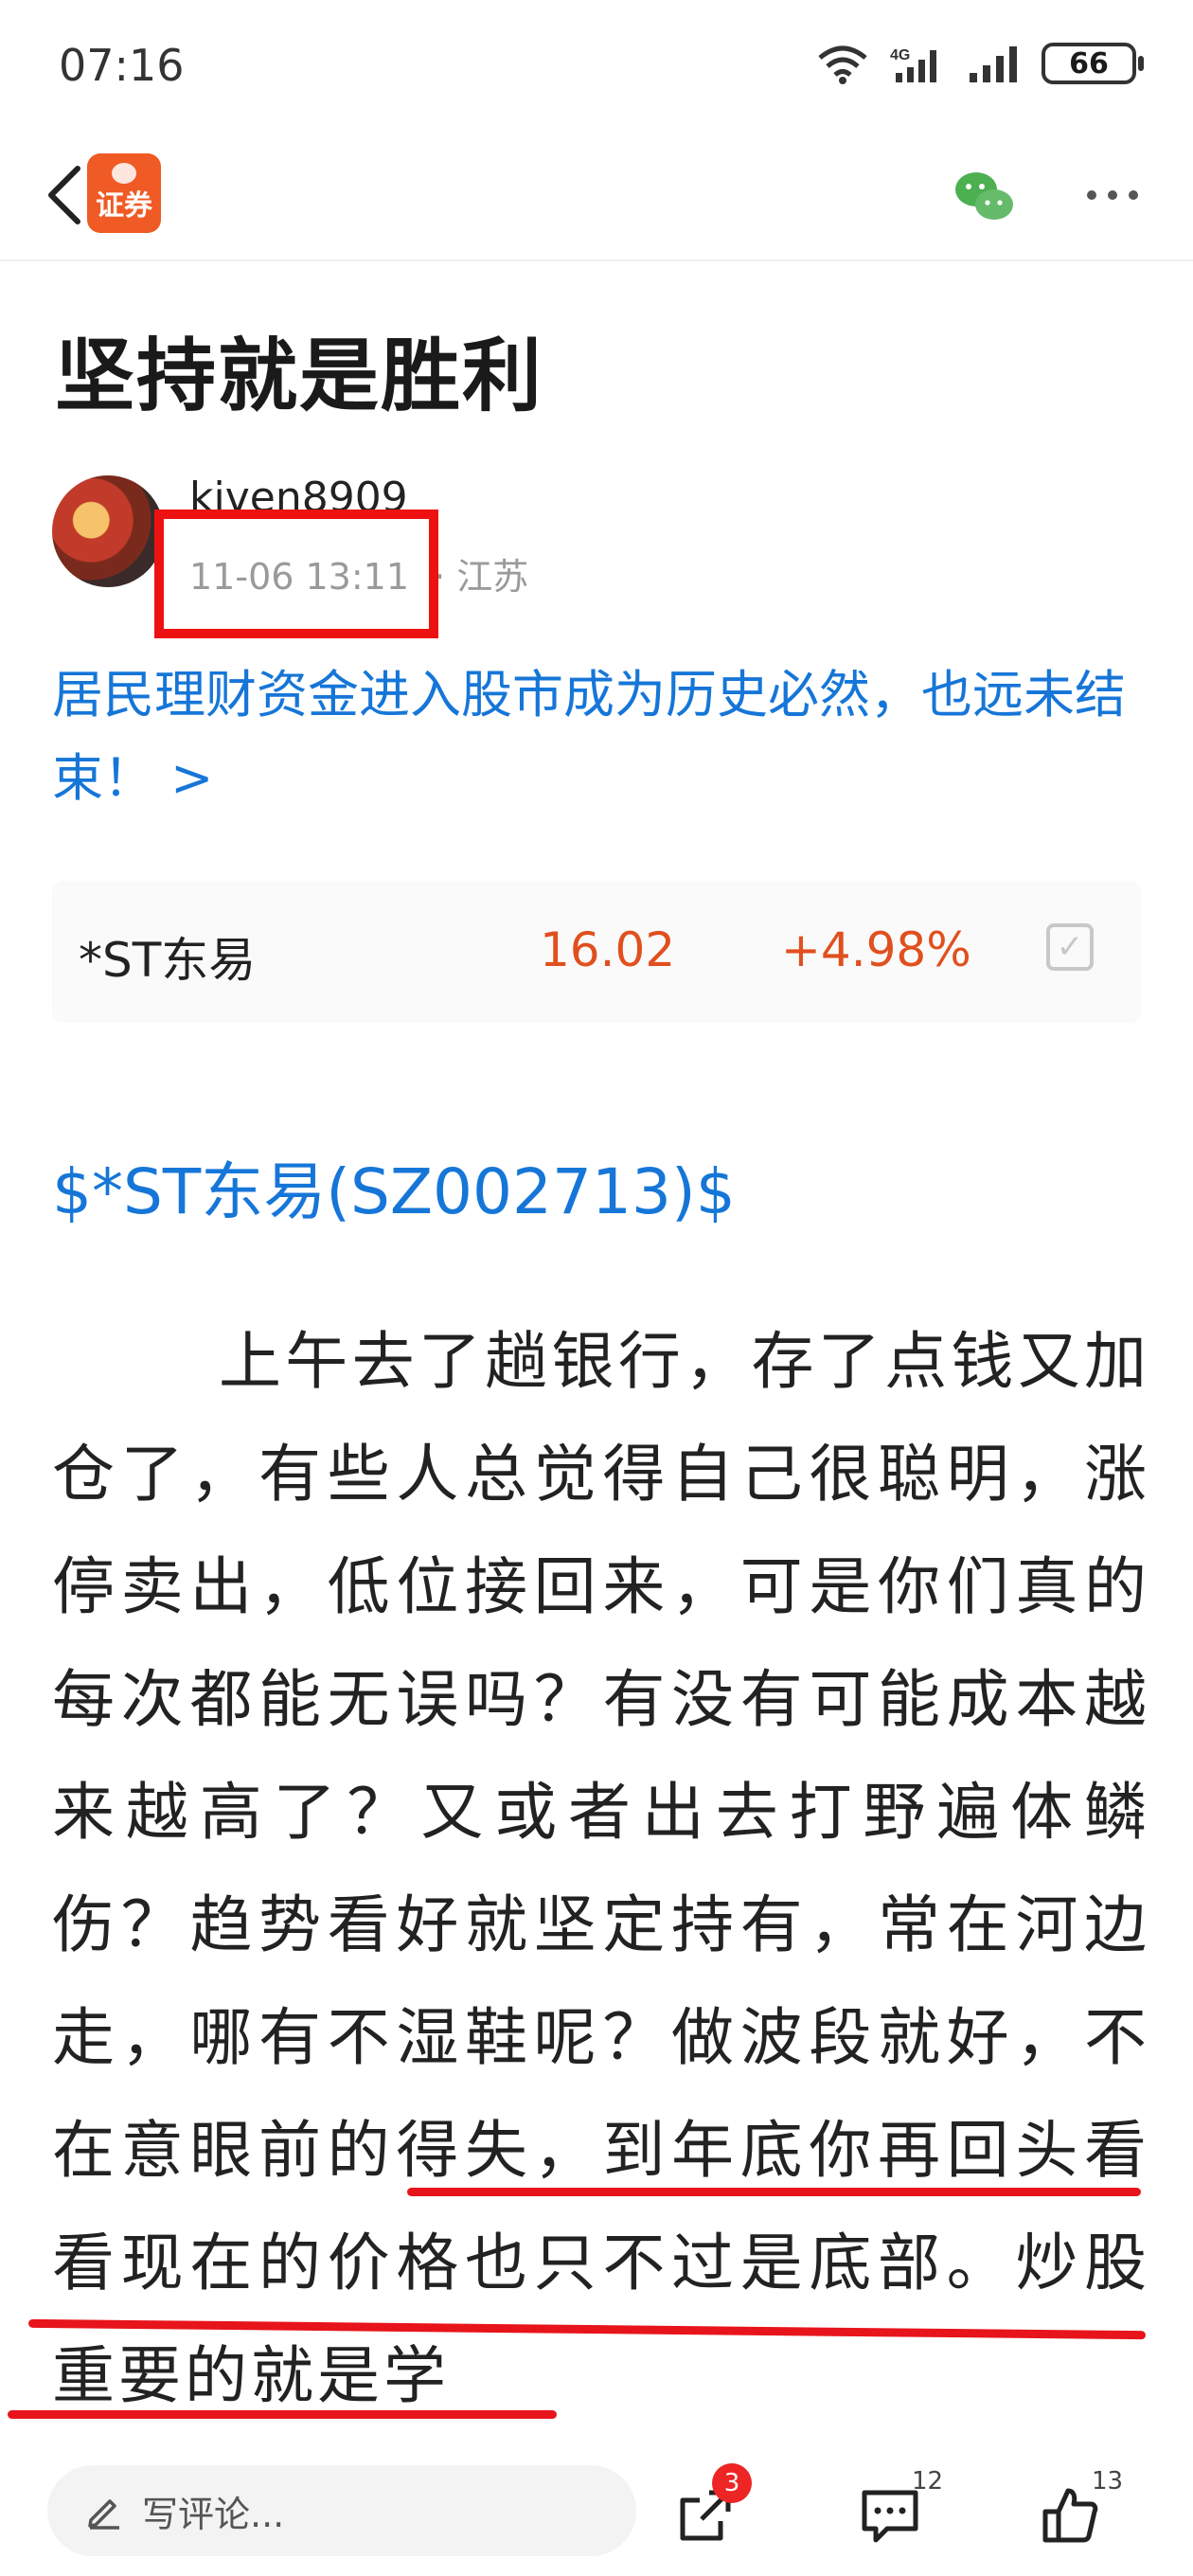 The height and width of the screenshot is (2576, 1193). What do you see at coordinates (900, 55) in the screenshot?
I see `svg-text: 4G` at bounding box center [900, 55].